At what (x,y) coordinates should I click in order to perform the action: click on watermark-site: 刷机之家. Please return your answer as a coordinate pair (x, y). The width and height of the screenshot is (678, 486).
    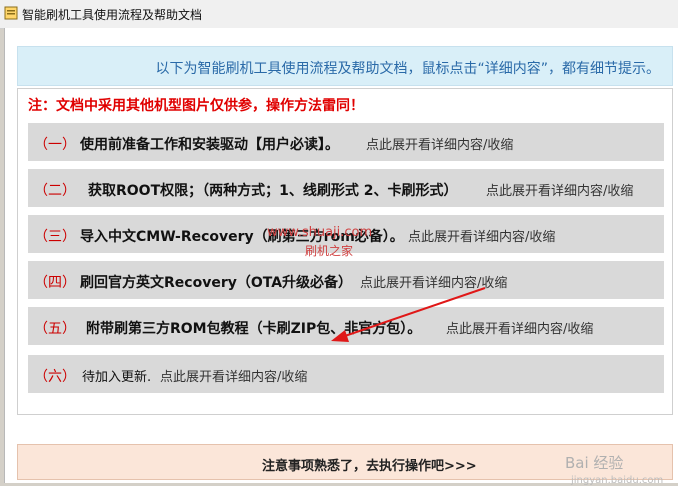
    Looking at the image, I should click on (329, 251).